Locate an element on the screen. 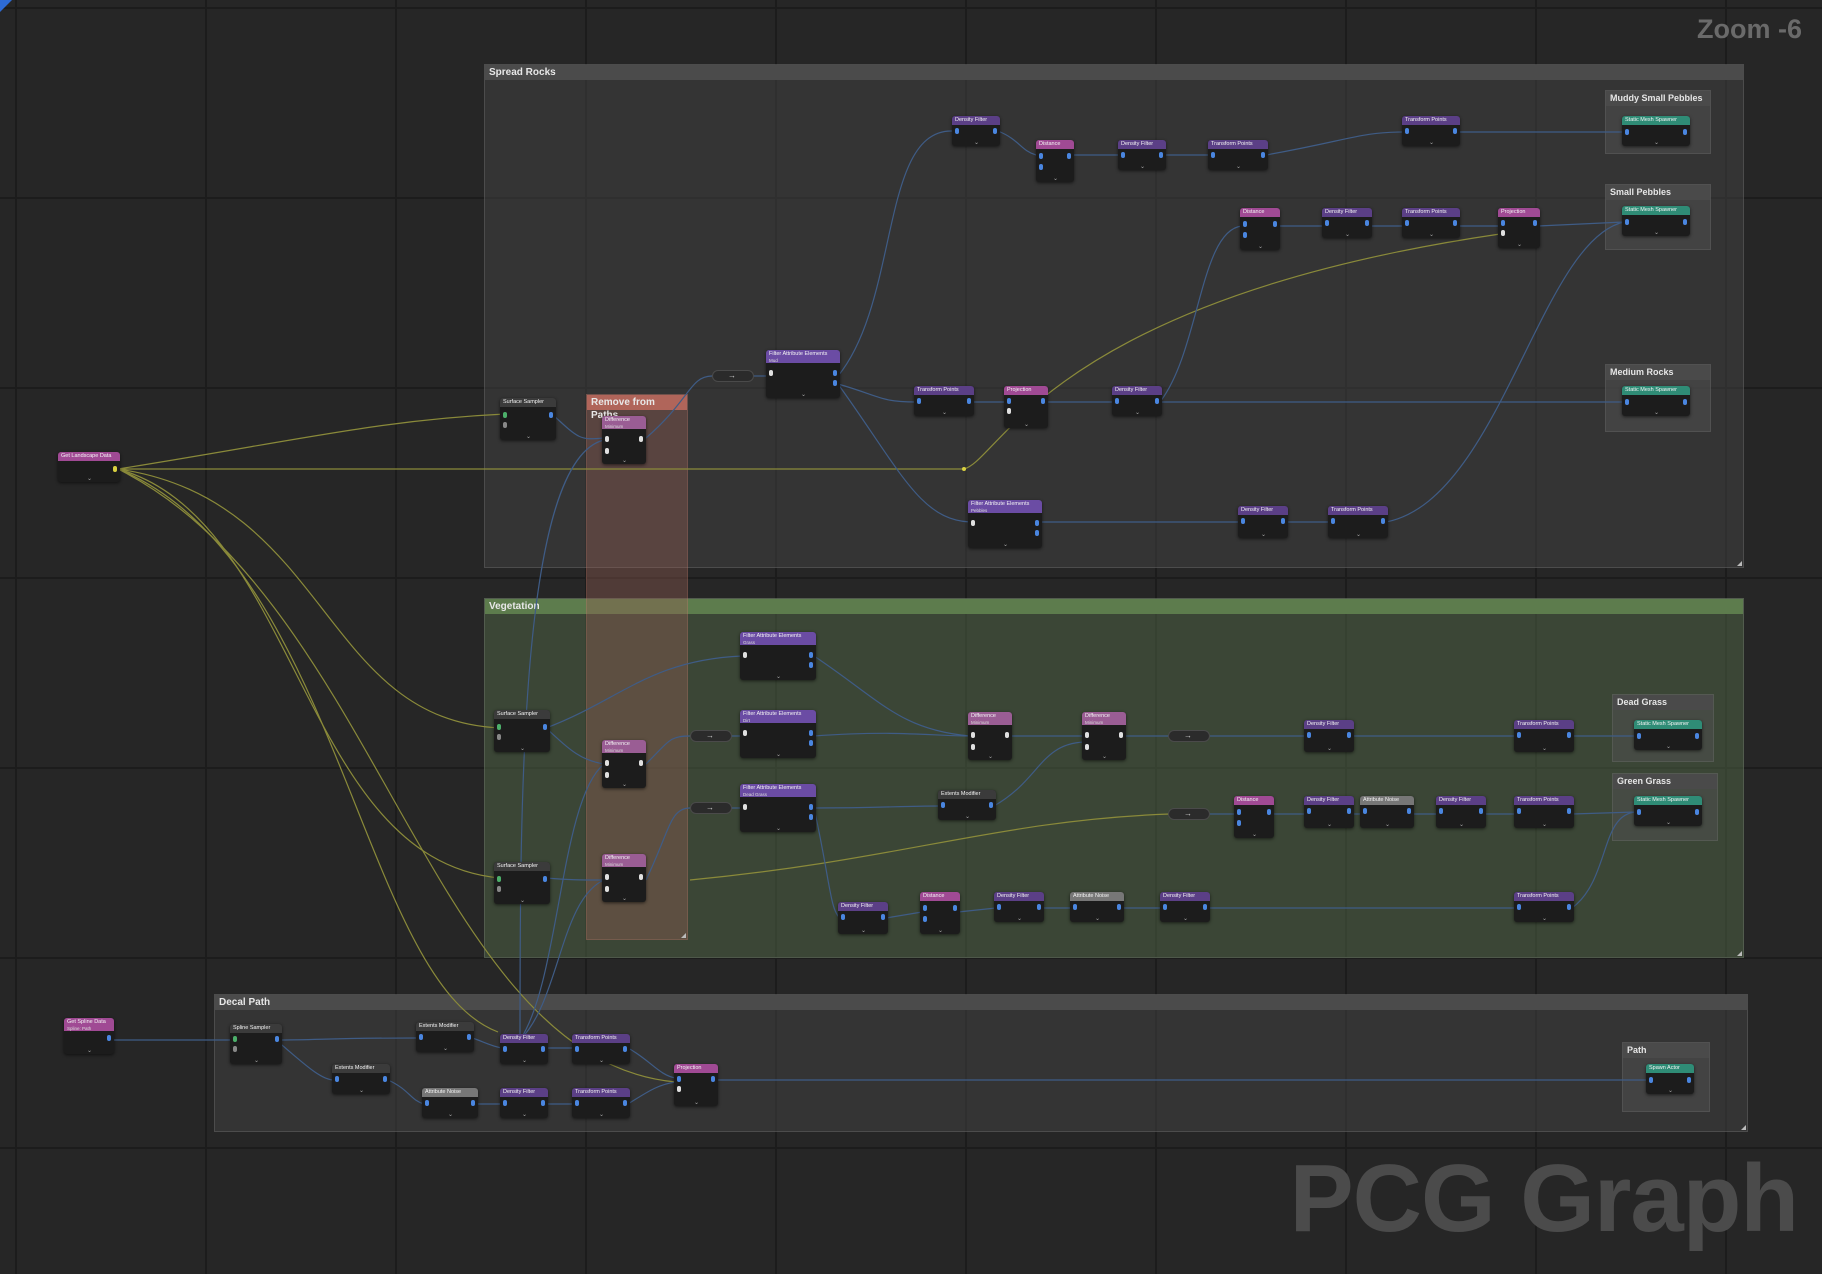 This screenshot has width=1822, height=1274. node-filter-attribute-elements-grass: Filter Attribute Elements Grass ⌄ is located at coordinates (778, 656).